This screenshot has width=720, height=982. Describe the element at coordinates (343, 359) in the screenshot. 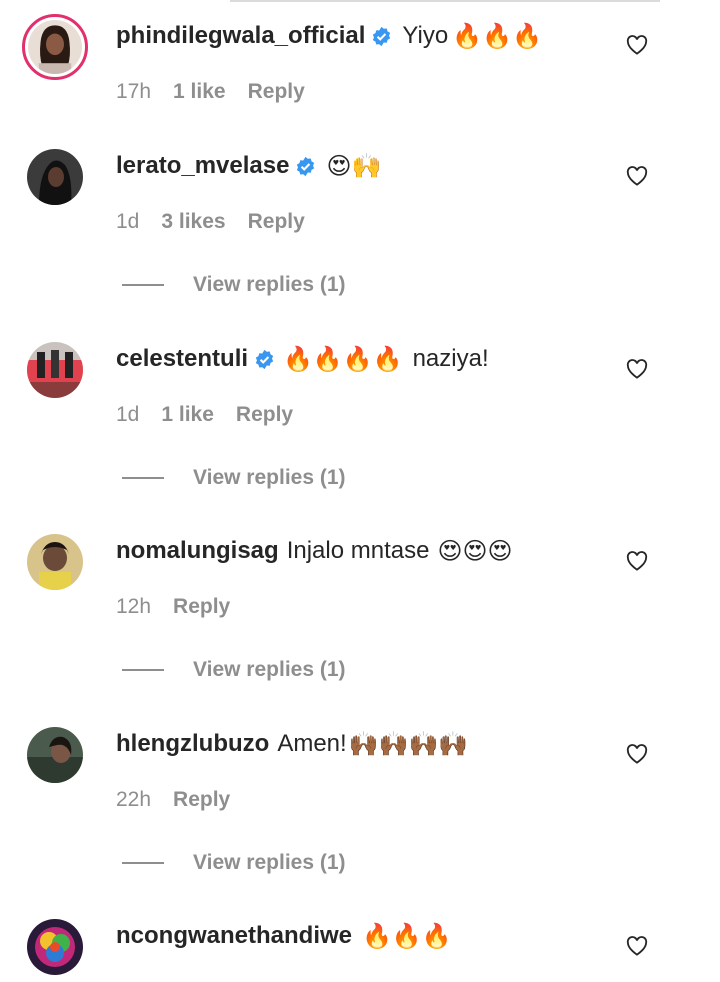

I see `comment-emoji: 🔥🔥🔥🔥` at that location.